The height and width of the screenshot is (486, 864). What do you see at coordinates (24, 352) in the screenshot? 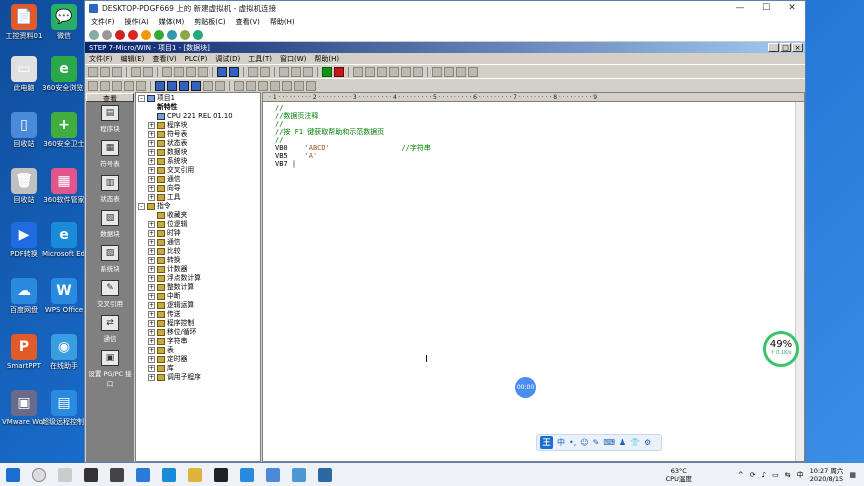
I see `desktop-icon: P SmartPPT` at bounding box center [24, 352].